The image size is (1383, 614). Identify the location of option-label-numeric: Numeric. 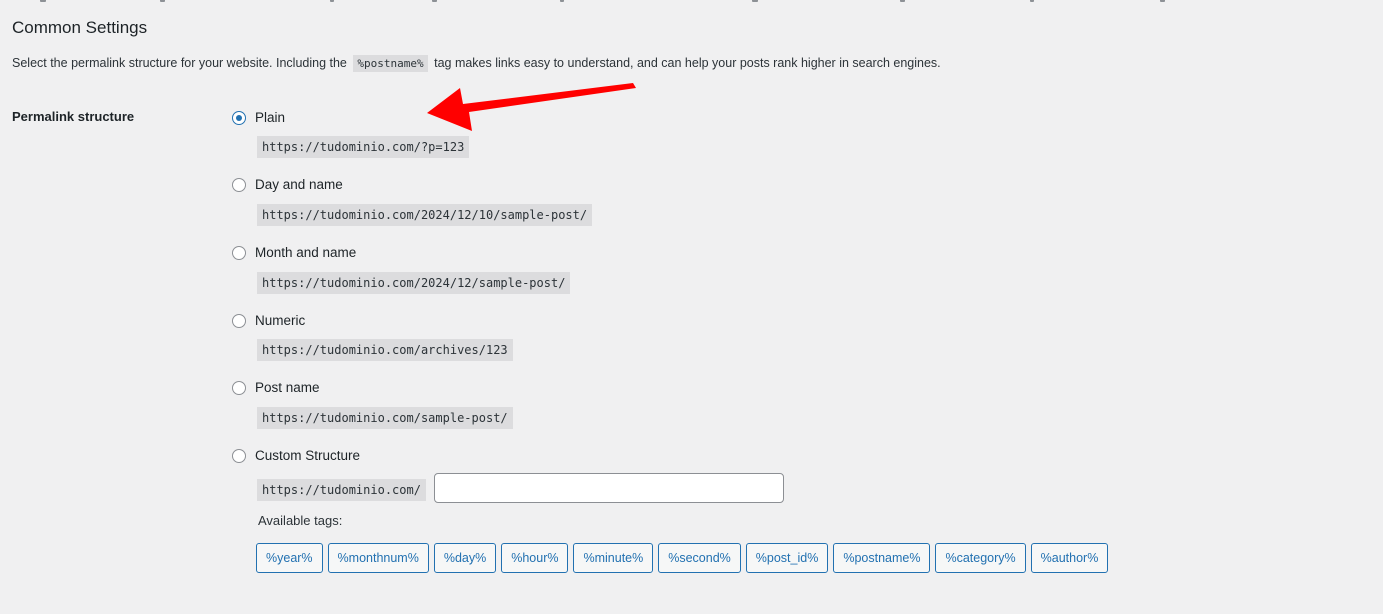
(280, 320).